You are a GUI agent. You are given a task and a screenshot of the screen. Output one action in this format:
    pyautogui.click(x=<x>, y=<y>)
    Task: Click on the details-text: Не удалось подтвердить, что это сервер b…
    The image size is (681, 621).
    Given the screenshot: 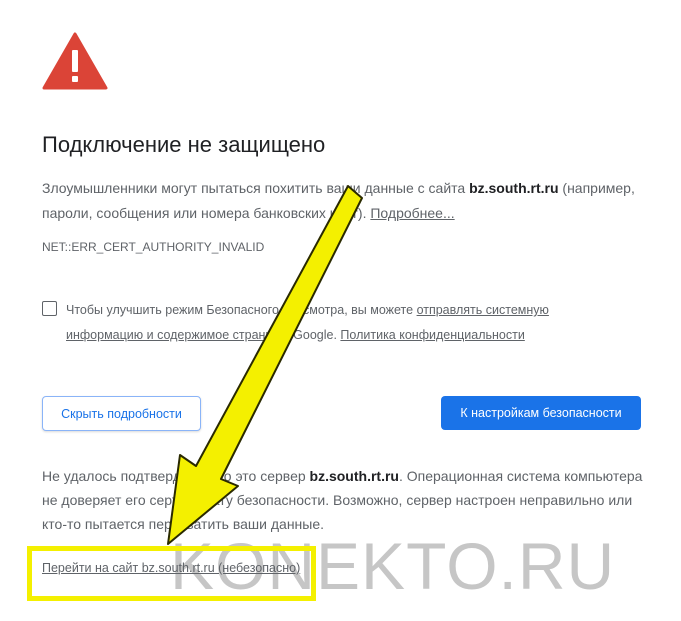 What is the action you would take?
    pyautogui.click(x=347, y=500)
    